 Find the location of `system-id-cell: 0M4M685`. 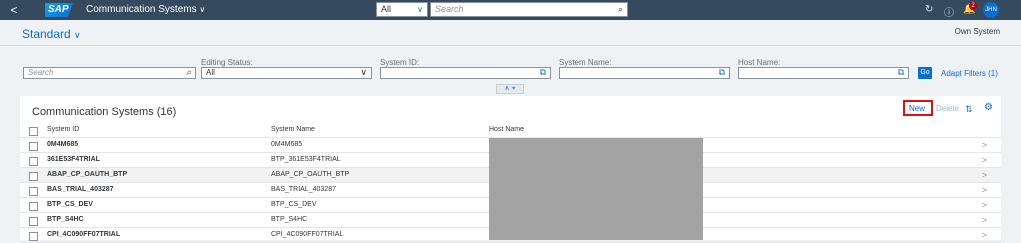

system-id-cell: 0M4M685 is located at coordinates (63, 144).